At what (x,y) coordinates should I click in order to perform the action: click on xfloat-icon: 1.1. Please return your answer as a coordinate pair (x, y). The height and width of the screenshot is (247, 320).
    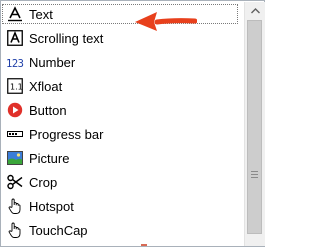
    Looking at the image, I should click on (15, 86).